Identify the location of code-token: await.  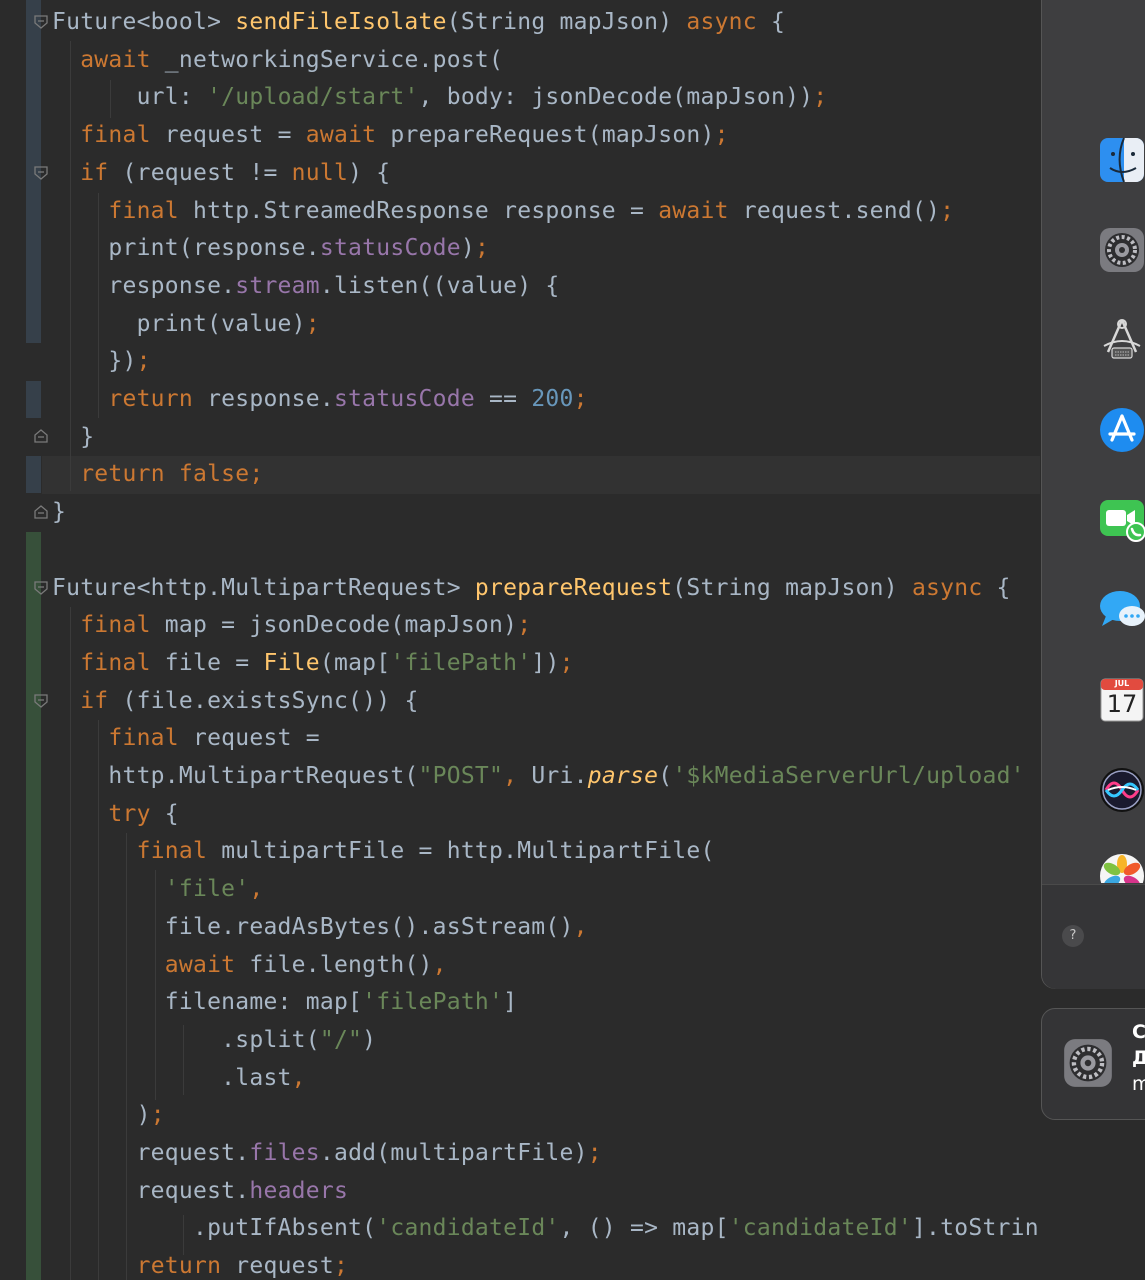
(207, 964).